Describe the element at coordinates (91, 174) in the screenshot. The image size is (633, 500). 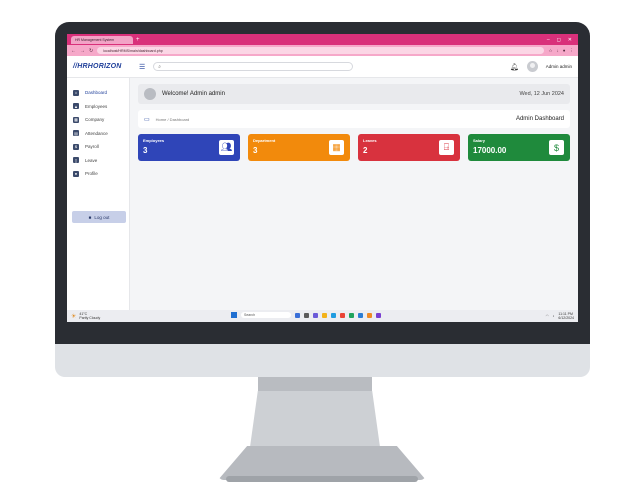
I see `sidebar-item-label: Profile` at that location.